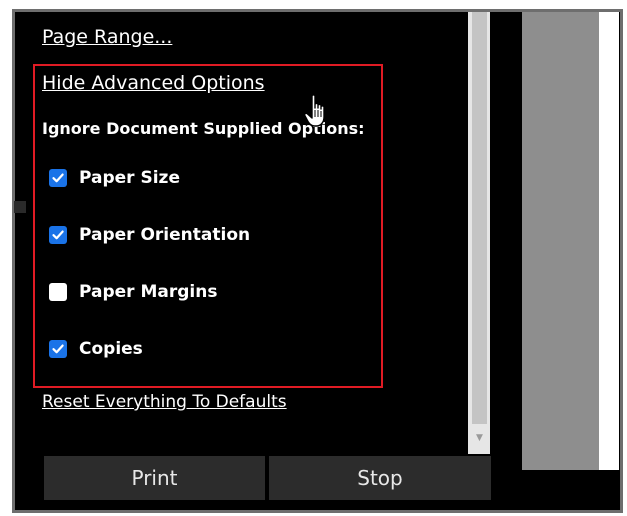 This screenshot has height=516, width=627. What do you see at coordinates (164, 402) in the screenshot?
I see `reset-defaults-link: Reset Everything To Defaults` at bounding box center [164, 402].